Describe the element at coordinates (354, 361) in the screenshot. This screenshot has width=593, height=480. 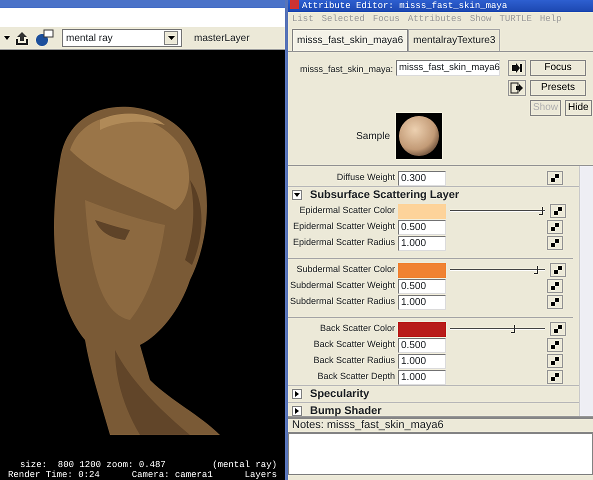
I see `attribute-label: Back Scatter Radius` at that location.